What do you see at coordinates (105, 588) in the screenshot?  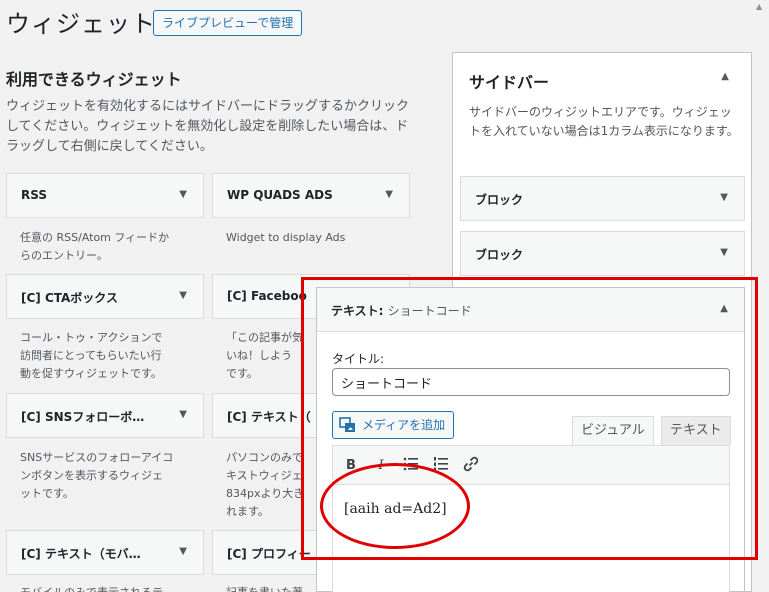 I see `widget-description: モバイルのみで表示されるテ` at bounding box center [105, 588].